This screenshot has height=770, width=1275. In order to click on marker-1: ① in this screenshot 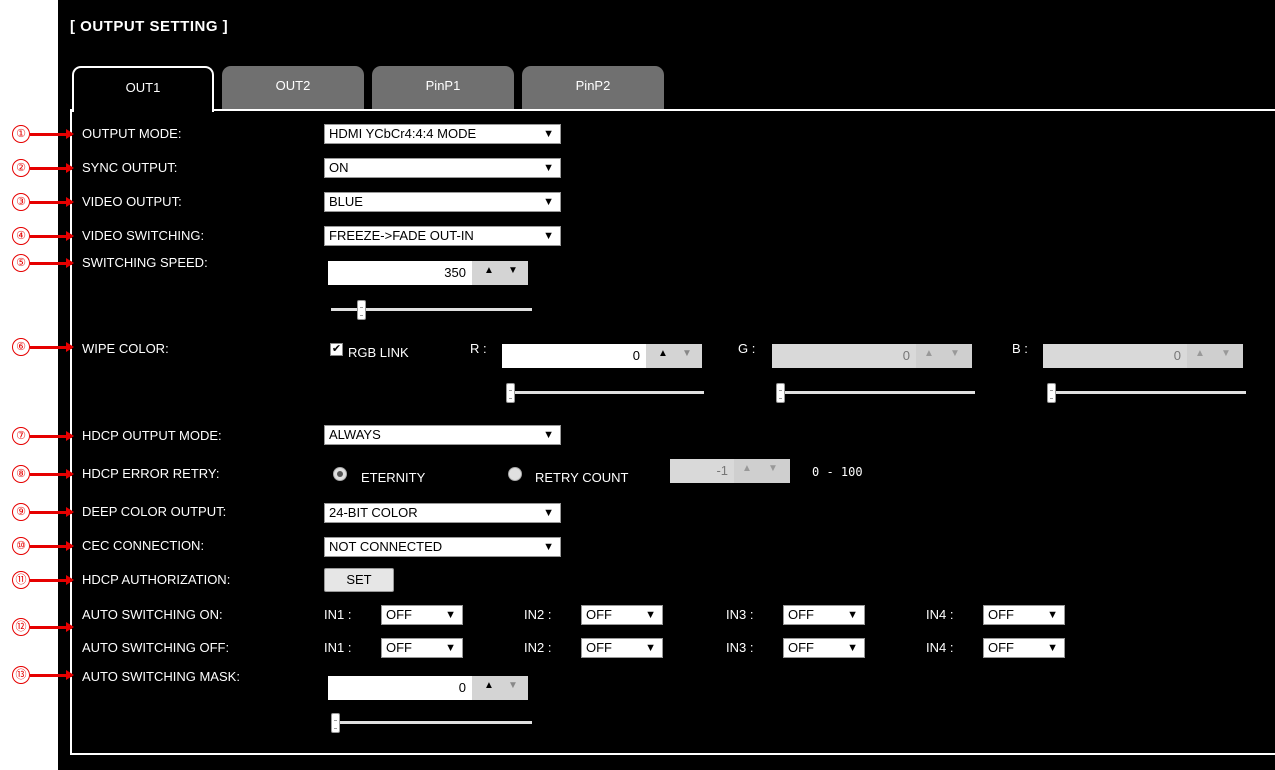, I will do `click(21, 134)`.